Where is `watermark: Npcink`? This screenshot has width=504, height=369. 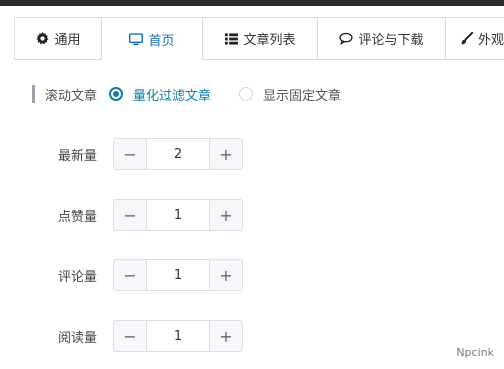
watermark: Npcink is located at coordinates (475, 352).